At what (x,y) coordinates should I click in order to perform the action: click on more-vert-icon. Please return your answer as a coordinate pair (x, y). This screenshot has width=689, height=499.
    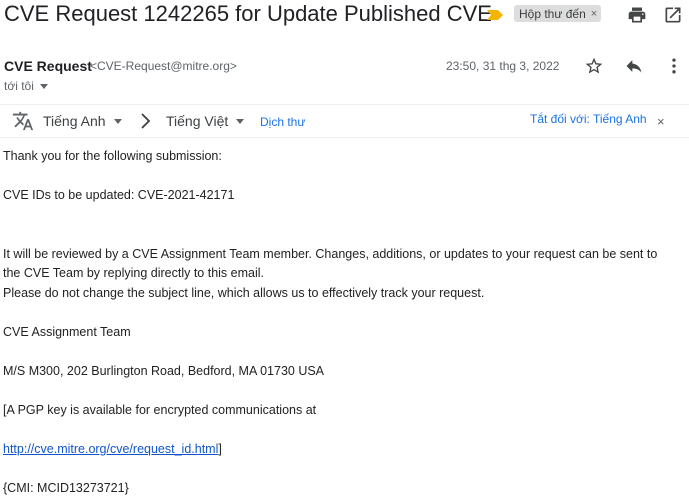
    Looking at the image, I should click on (674, 66).